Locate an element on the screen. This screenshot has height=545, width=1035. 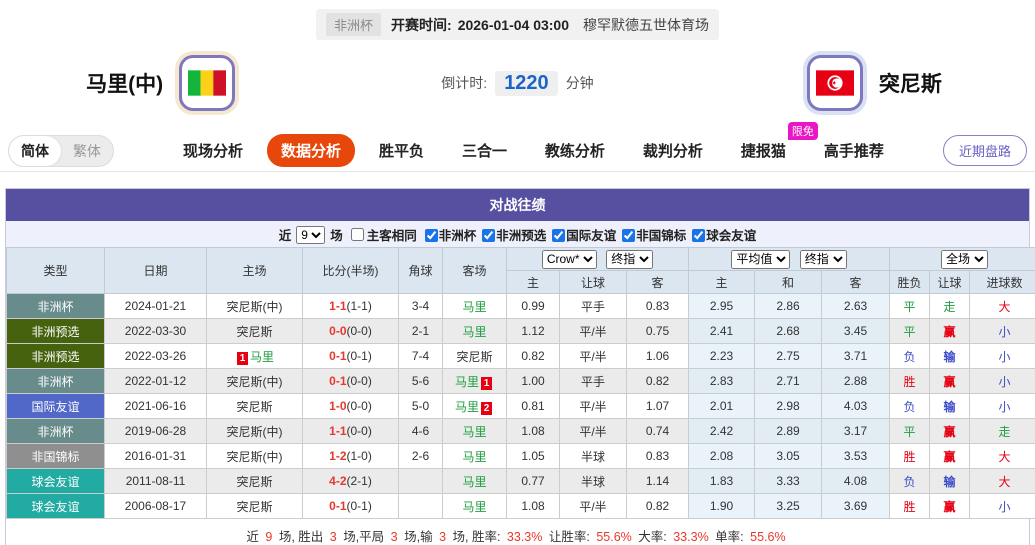
handicap-away-odds: 1.07 is located at coordinates (657, 406).